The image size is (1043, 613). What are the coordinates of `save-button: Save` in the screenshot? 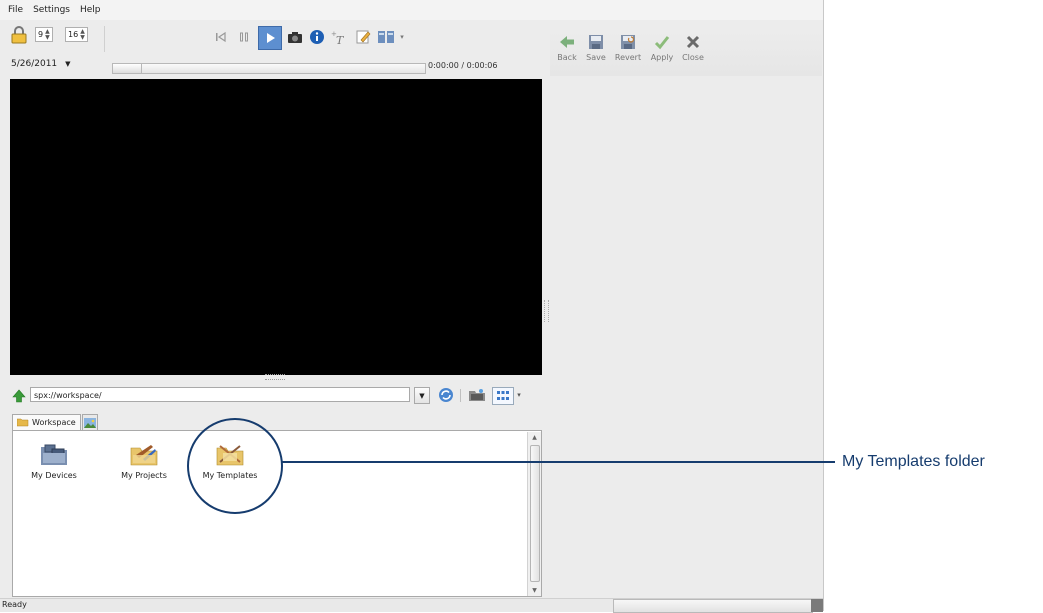 It's located at (596, 48).